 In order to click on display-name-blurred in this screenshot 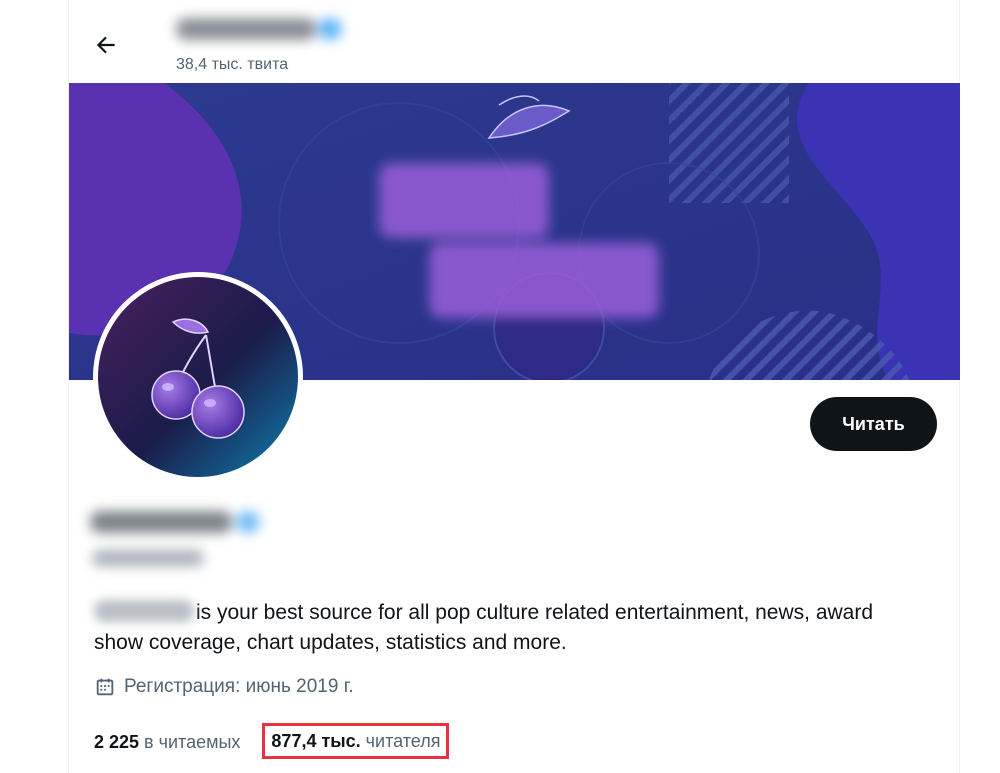, I will do `click(180, 522)`.